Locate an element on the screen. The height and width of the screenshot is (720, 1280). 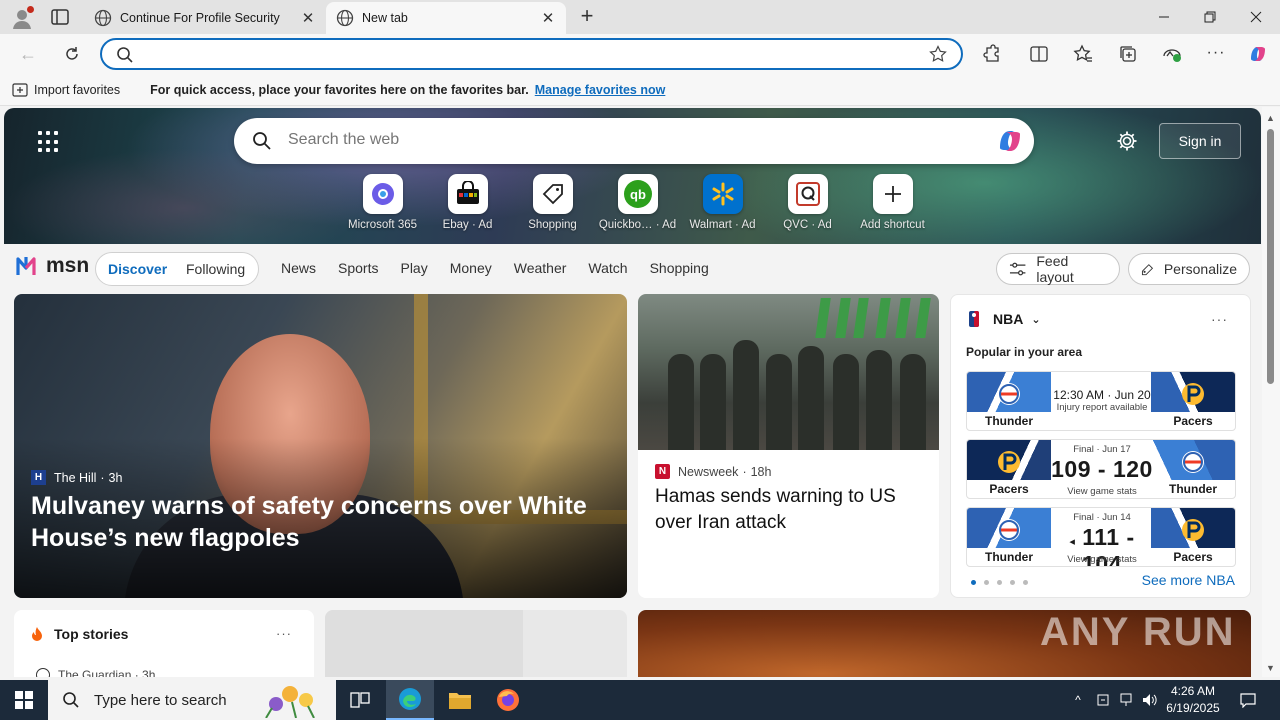
shortcut-ebay: Ebay · Ad is located at coordinates (467, 202).